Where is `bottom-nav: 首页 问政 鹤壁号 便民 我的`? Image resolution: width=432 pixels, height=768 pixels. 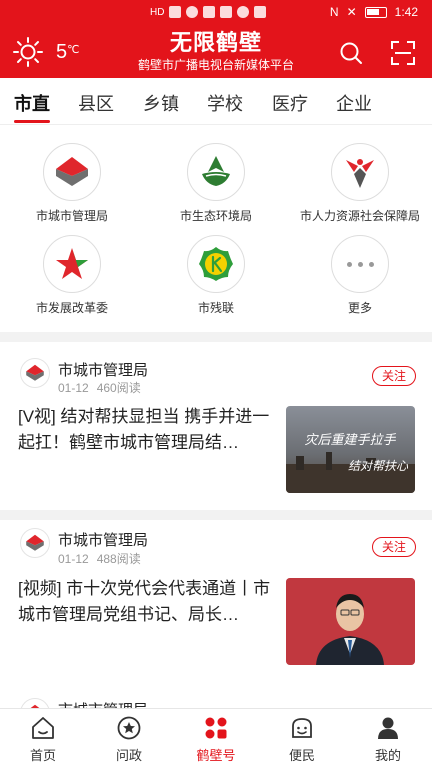 bottom-nav: 首页 问政 鹤壁号 便民 我的 is located at coordinates (216, 738).